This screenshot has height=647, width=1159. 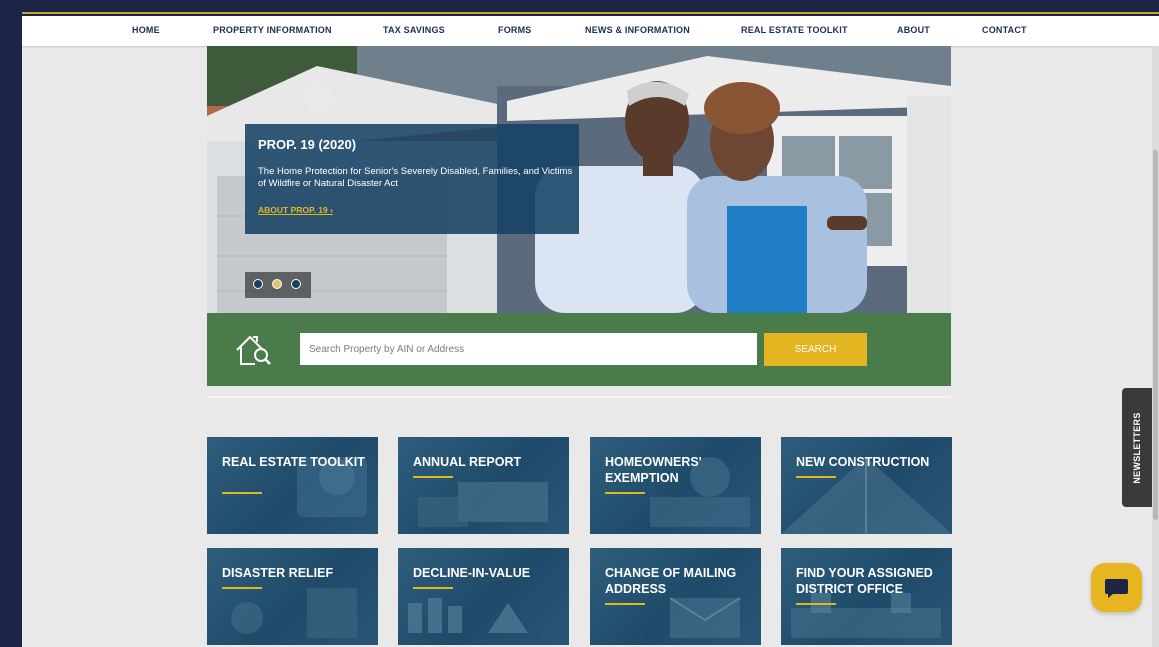 I want to click on property-search-bar: SEARCH, so click(x=579, y=349).